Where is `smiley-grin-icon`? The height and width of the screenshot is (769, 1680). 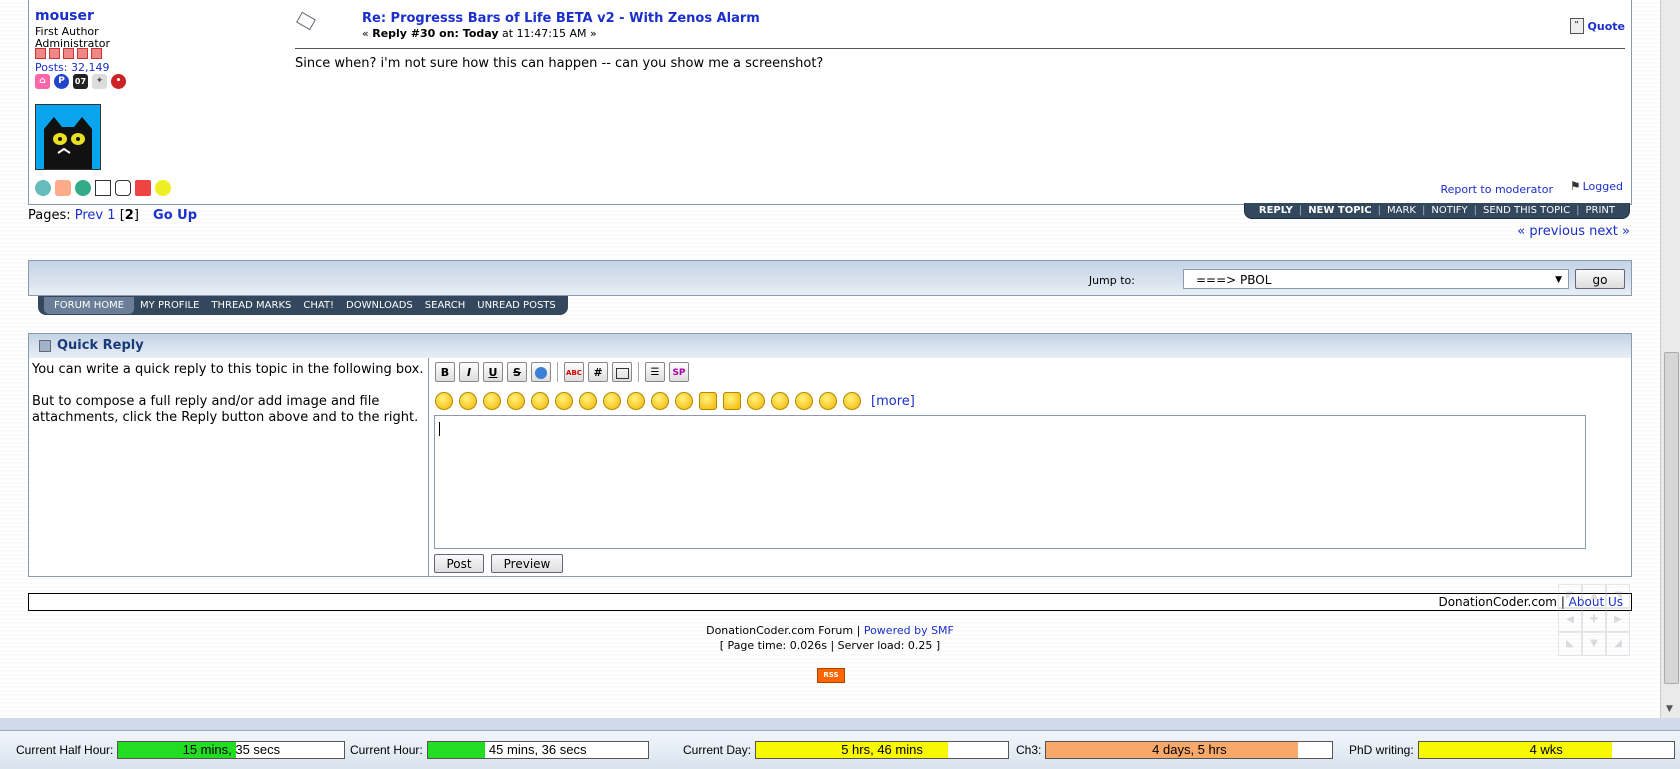 smiley-grin-icon is located at coordinates (444, 401).